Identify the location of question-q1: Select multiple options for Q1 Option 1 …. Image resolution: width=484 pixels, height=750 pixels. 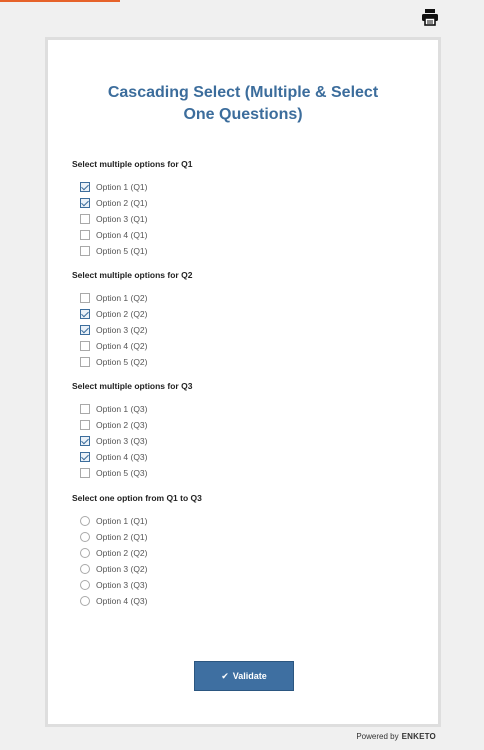
(242, 208).